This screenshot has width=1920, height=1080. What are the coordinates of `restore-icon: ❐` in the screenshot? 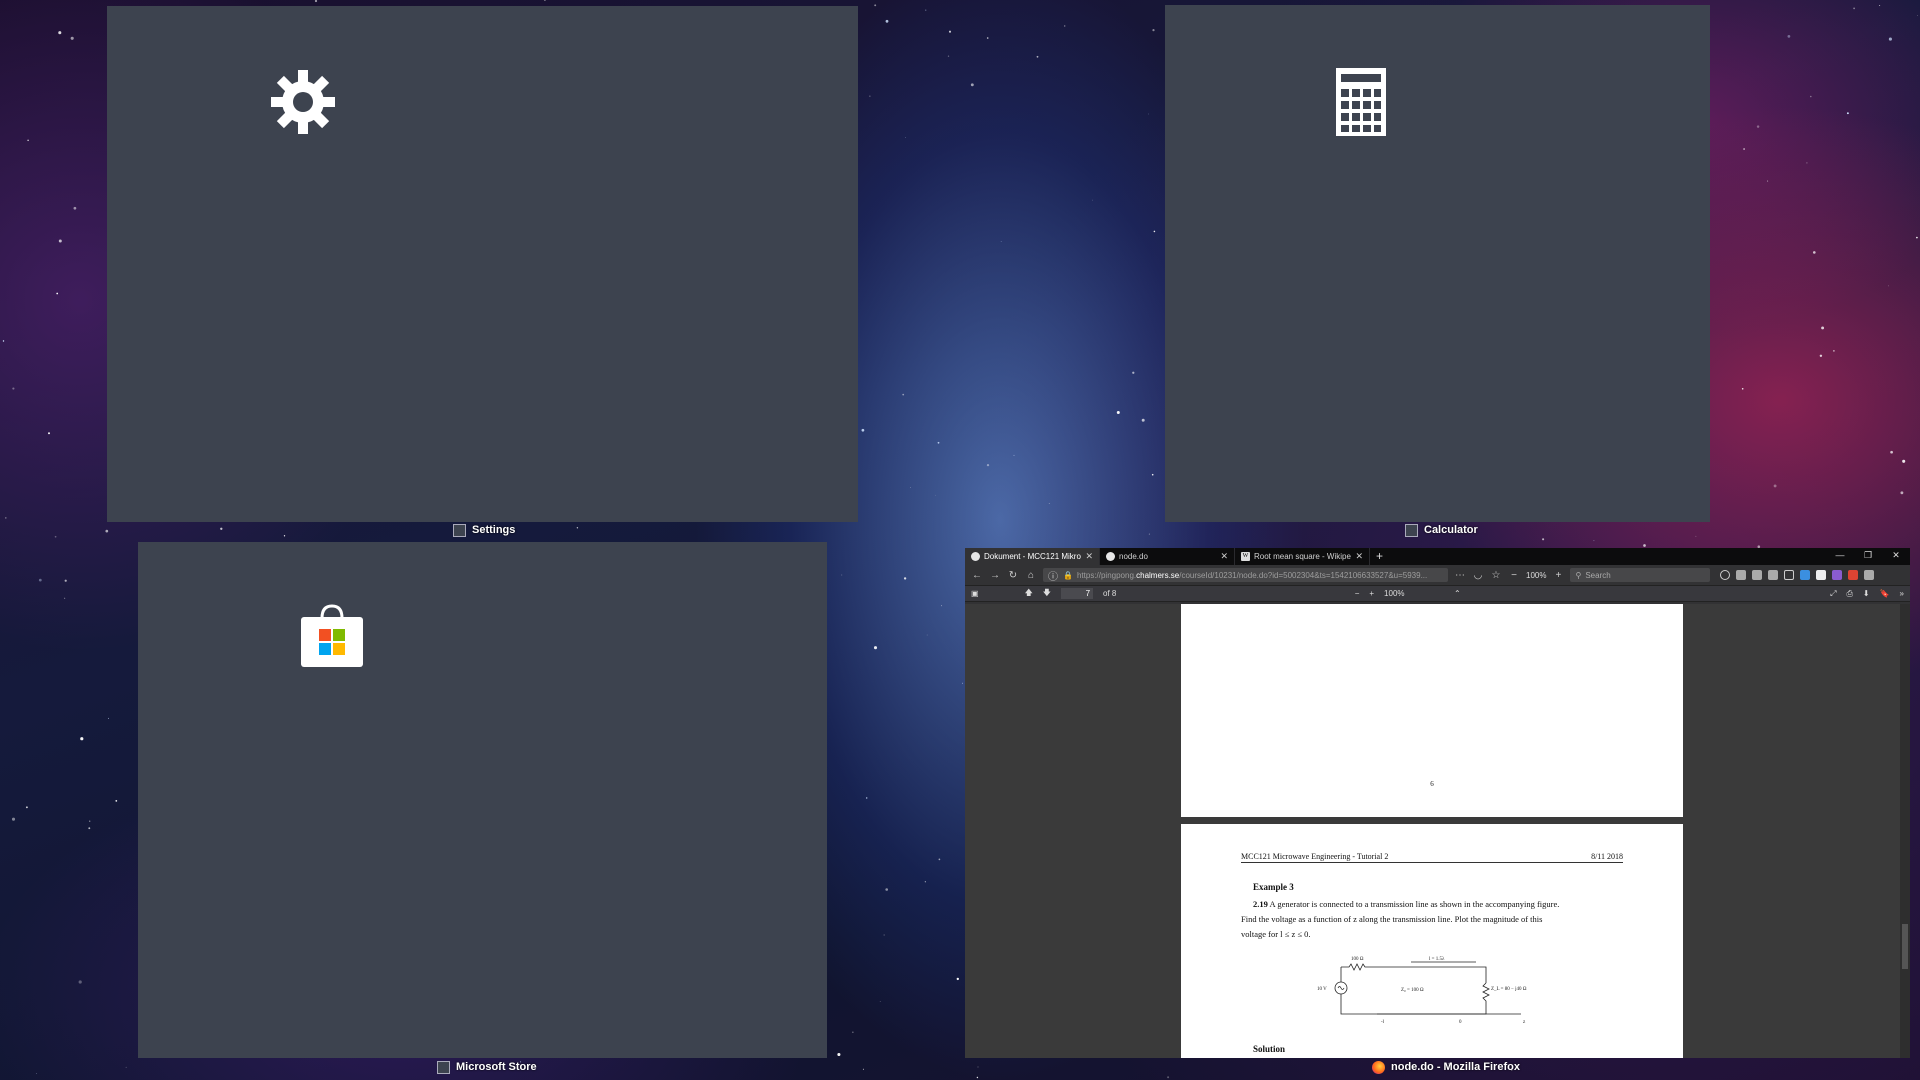 It's located at (1868, 555).